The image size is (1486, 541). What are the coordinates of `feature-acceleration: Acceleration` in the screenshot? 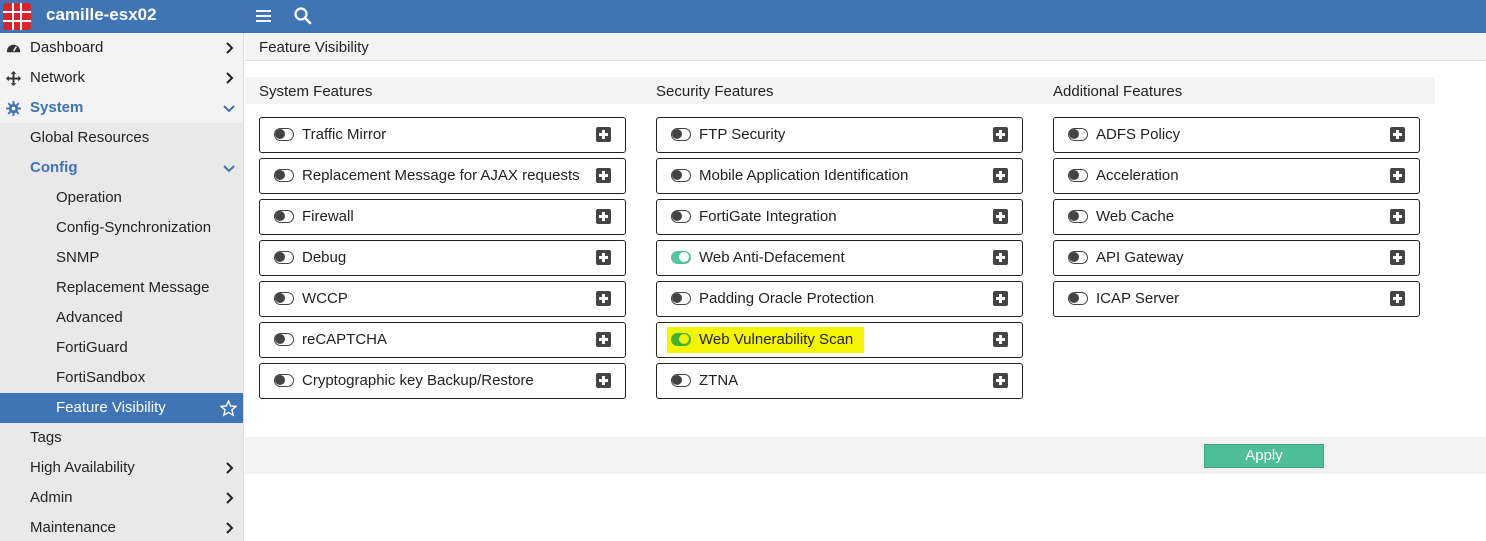 It's located at (1236, 176).